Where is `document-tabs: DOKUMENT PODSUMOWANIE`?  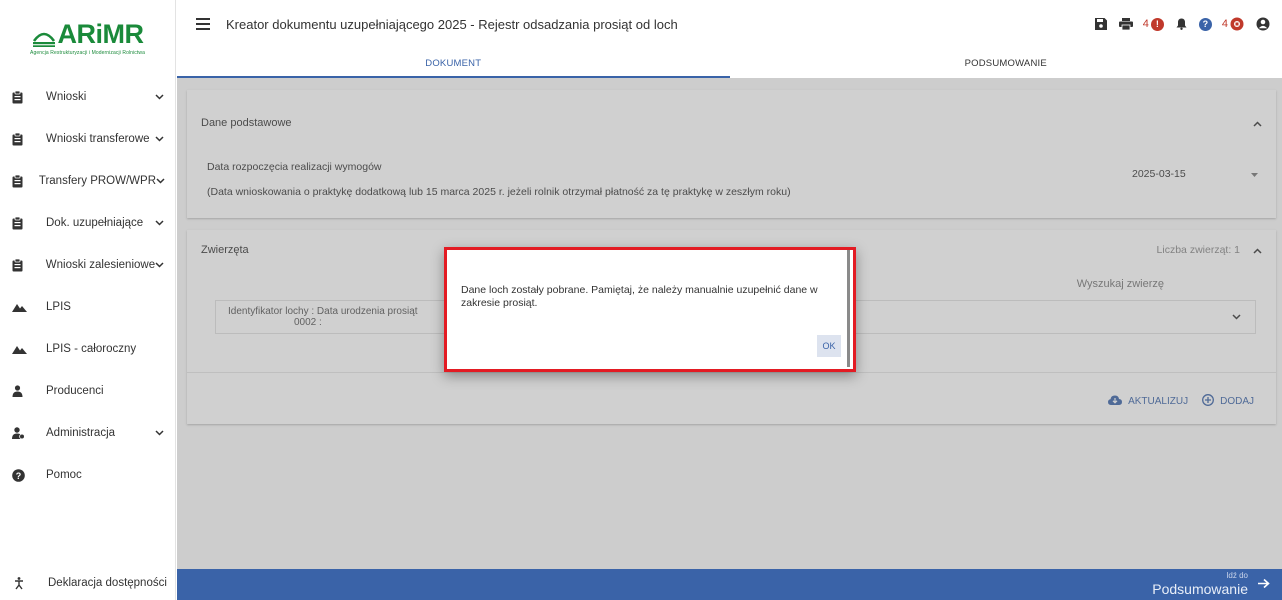 document-tabs: DOKUMENT PODSUMOWANIE is located at coordinates (729, 63).